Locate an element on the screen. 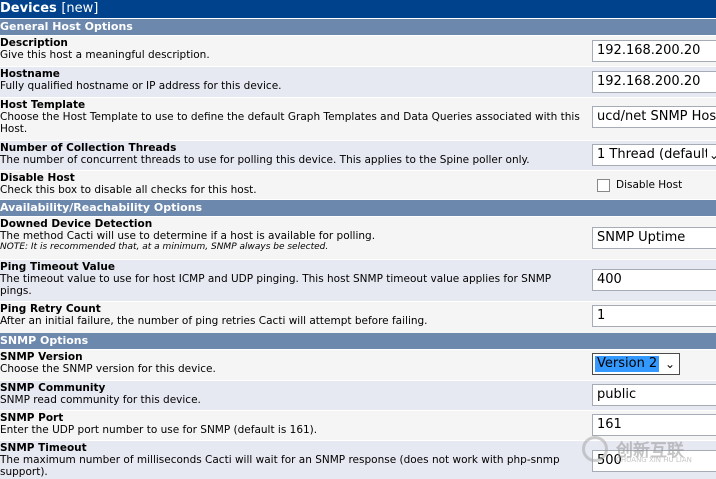  field-title: Number of Collection Threads is located at coordinates (88, 148).